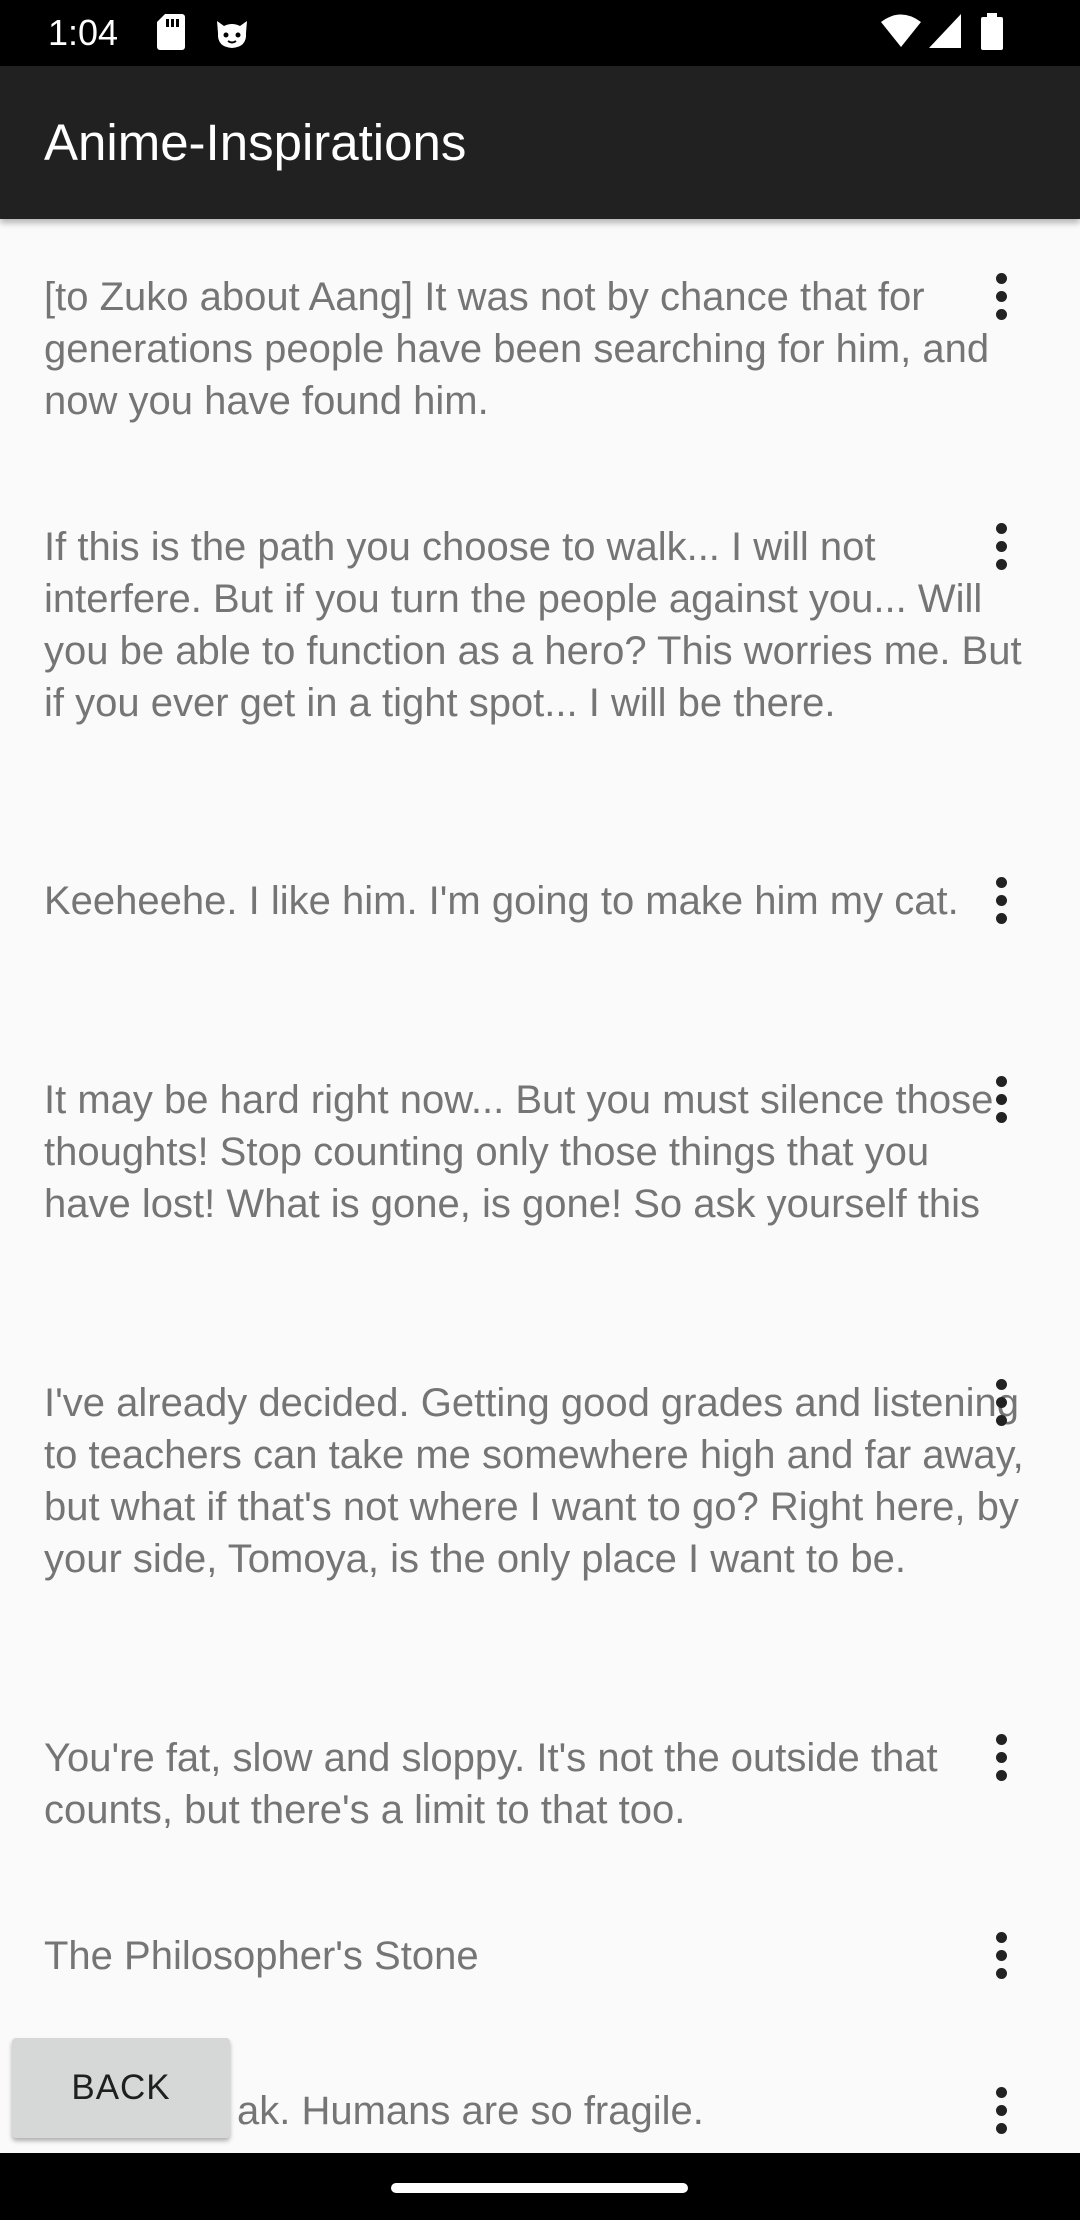 This screenshot has width=1080, height=2220. What do you see at coordinates (992, 31) in the screenshot?
I see `battery-icon` at bounding box center [992, 31].